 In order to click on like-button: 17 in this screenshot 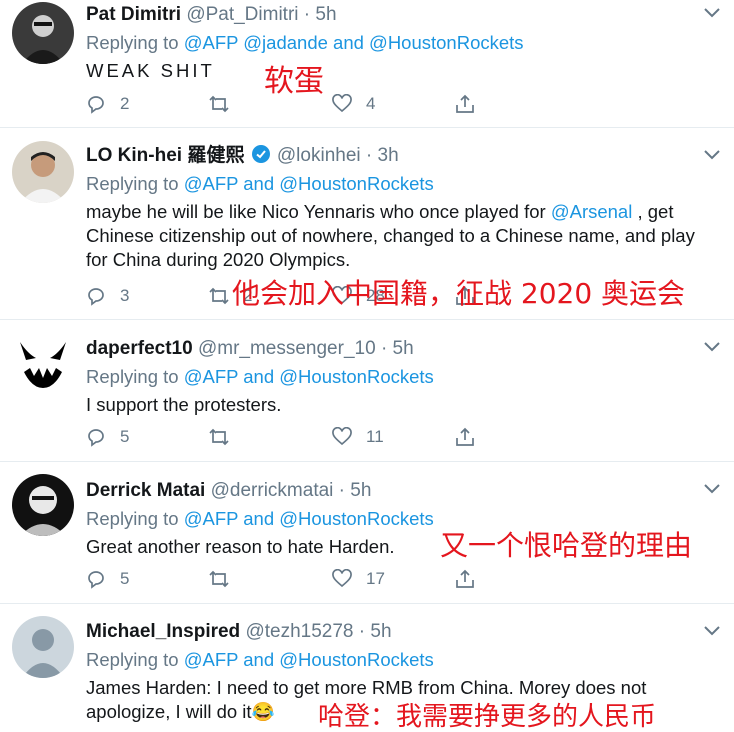, I will do `click(358, 579)`.